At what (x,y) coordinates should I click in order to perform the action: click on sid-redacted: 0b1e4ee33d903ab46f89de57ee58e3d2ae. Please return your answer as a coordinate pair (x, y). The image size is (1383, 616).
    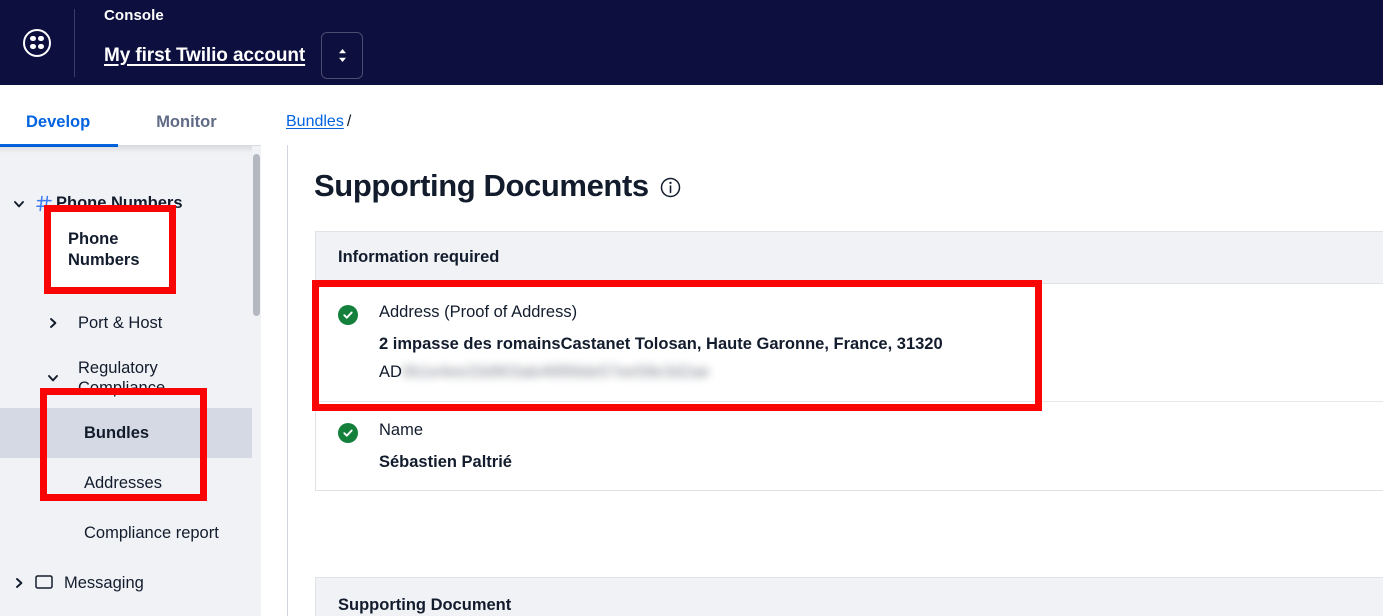
    Looking at the image, I should click on (555, 372).